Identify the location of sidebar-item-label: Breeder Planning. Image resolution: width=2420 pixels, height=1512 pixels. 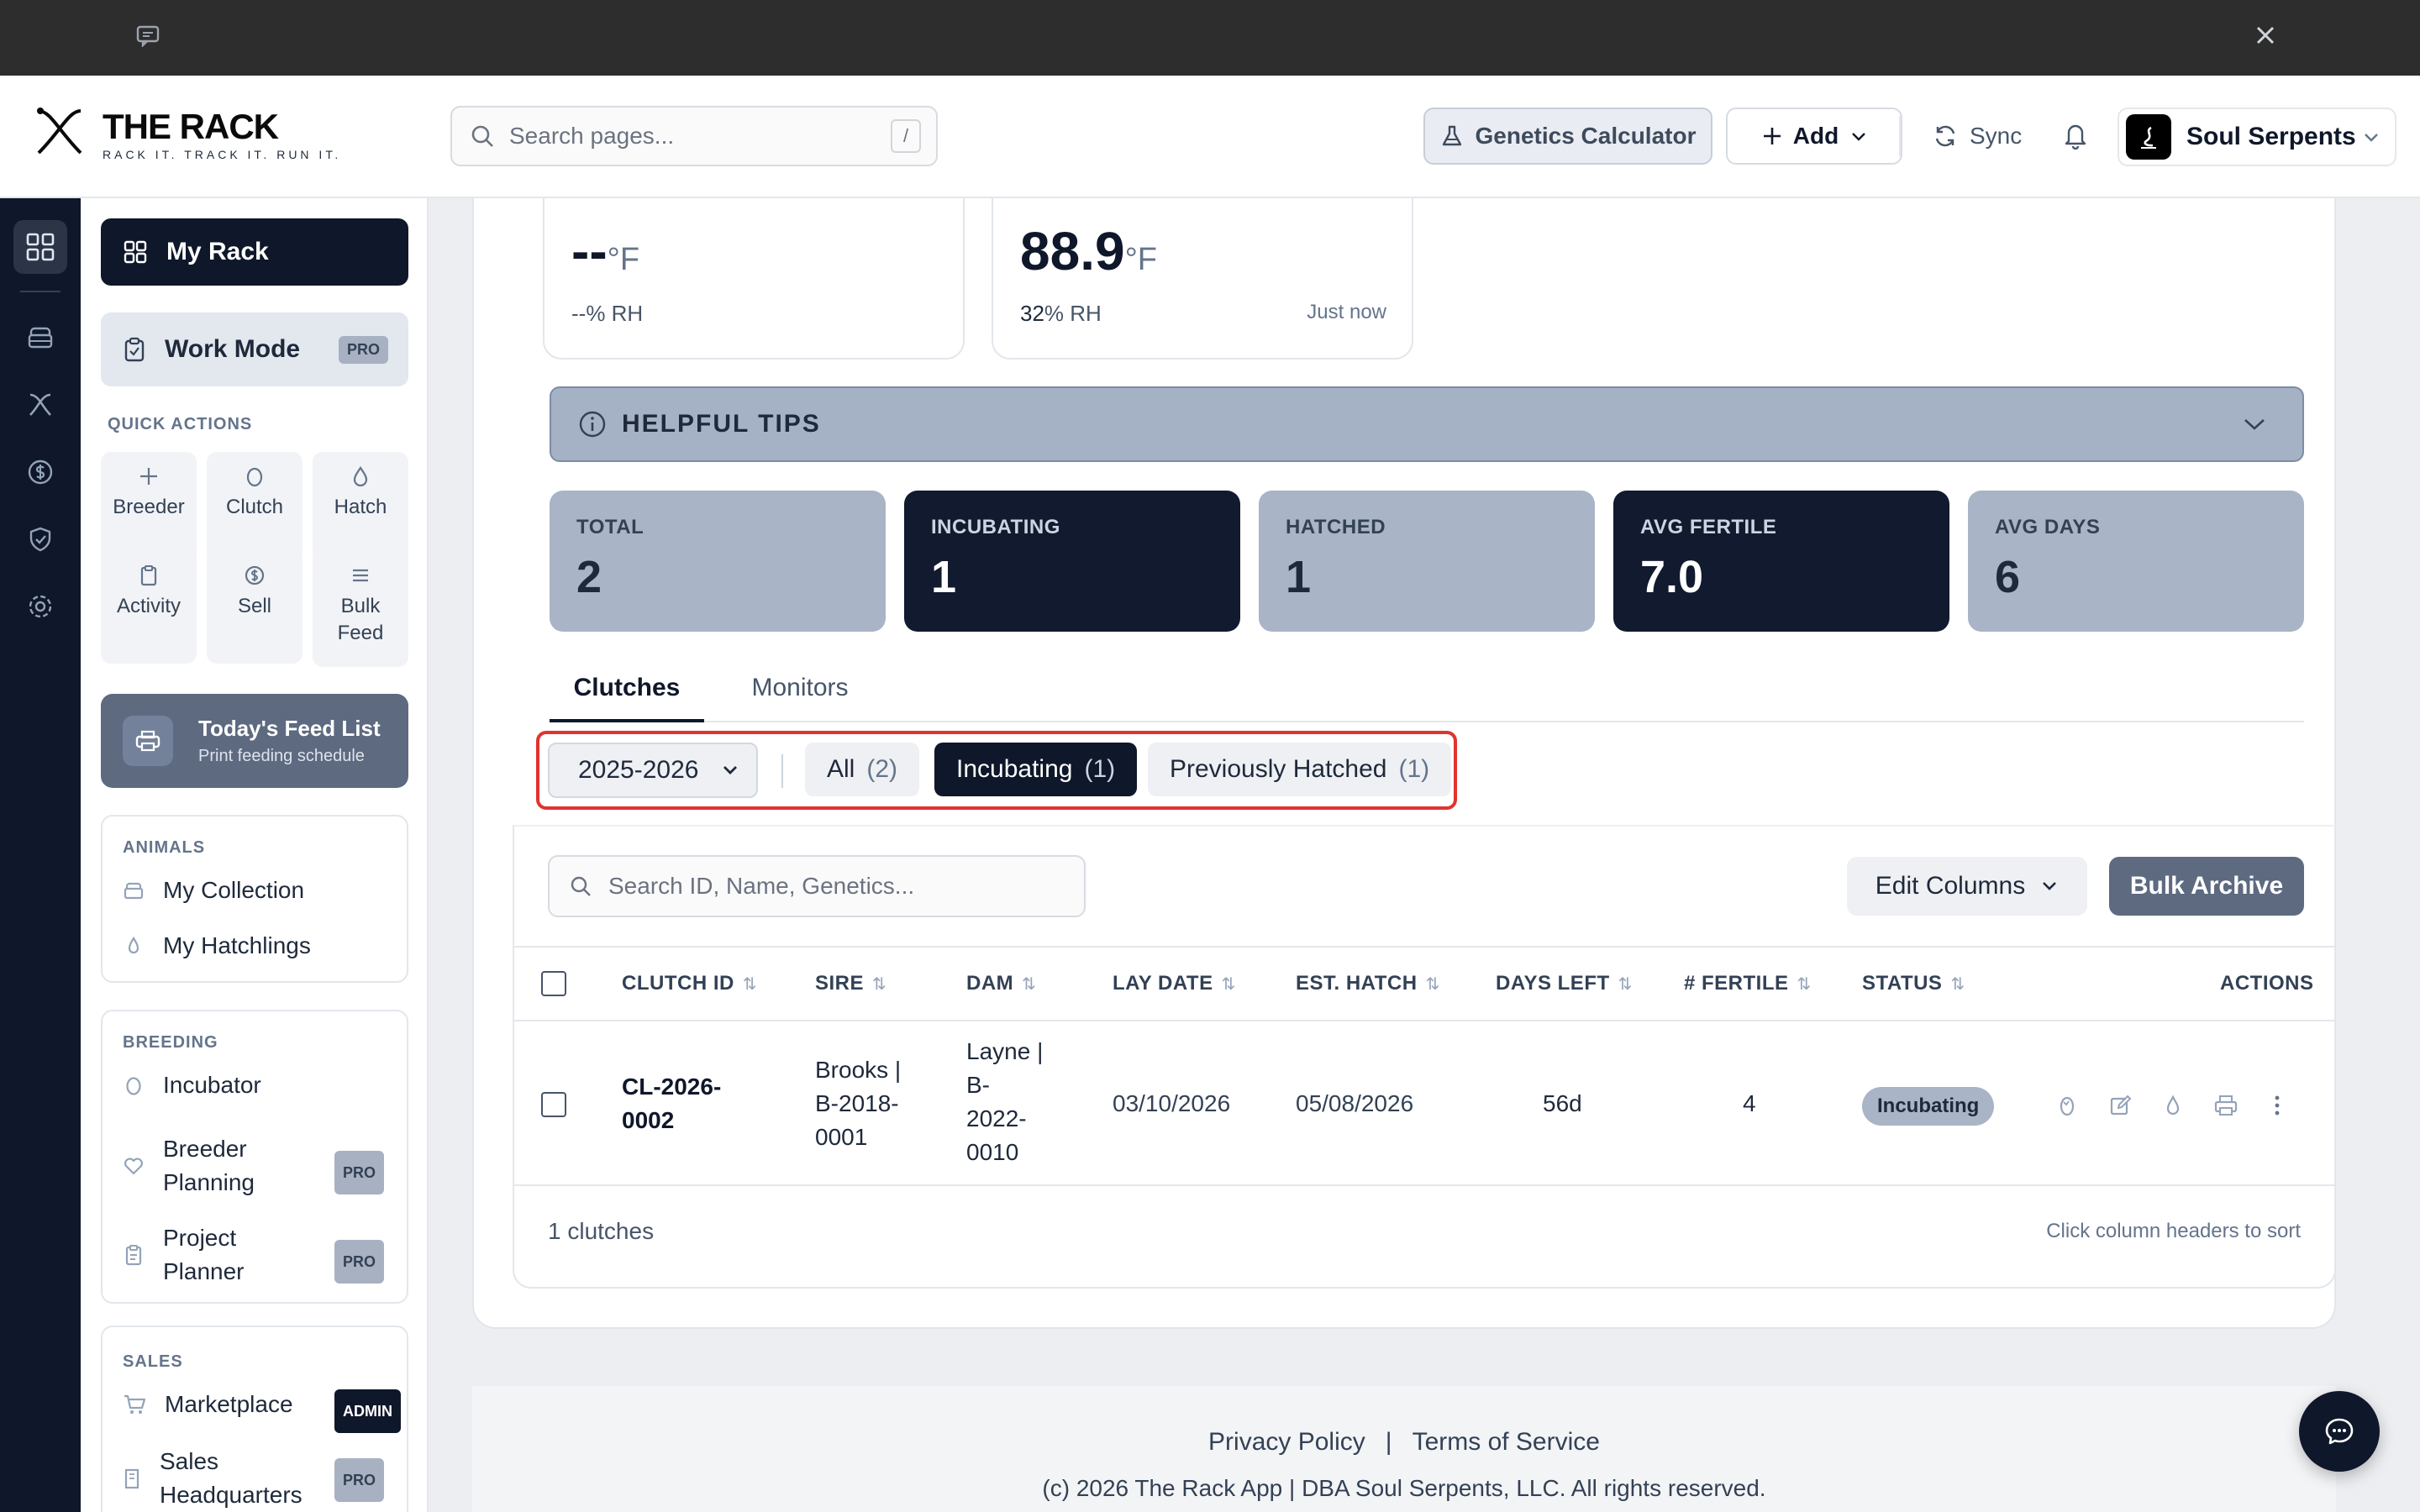
(209, 1165).